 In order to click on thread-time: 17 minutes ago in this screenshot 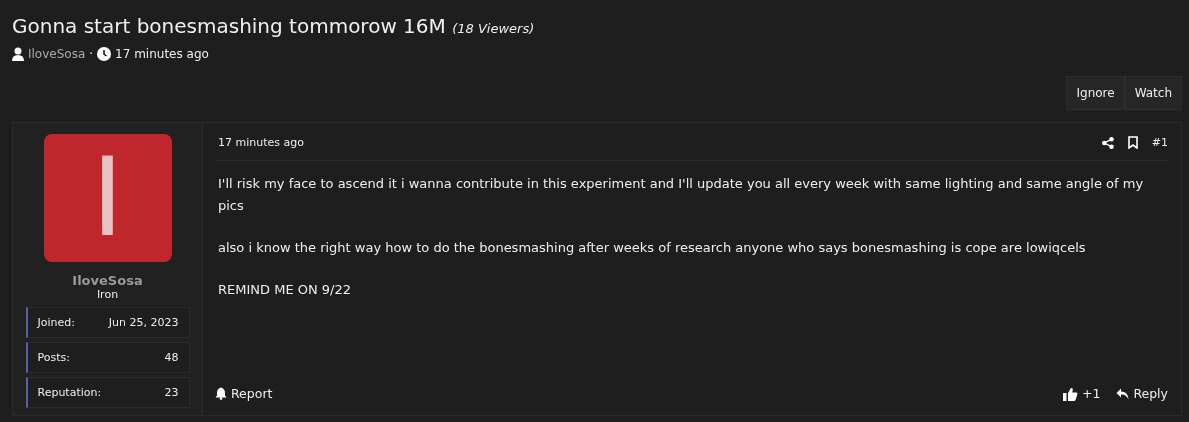, I will do `click(162, 54)`.